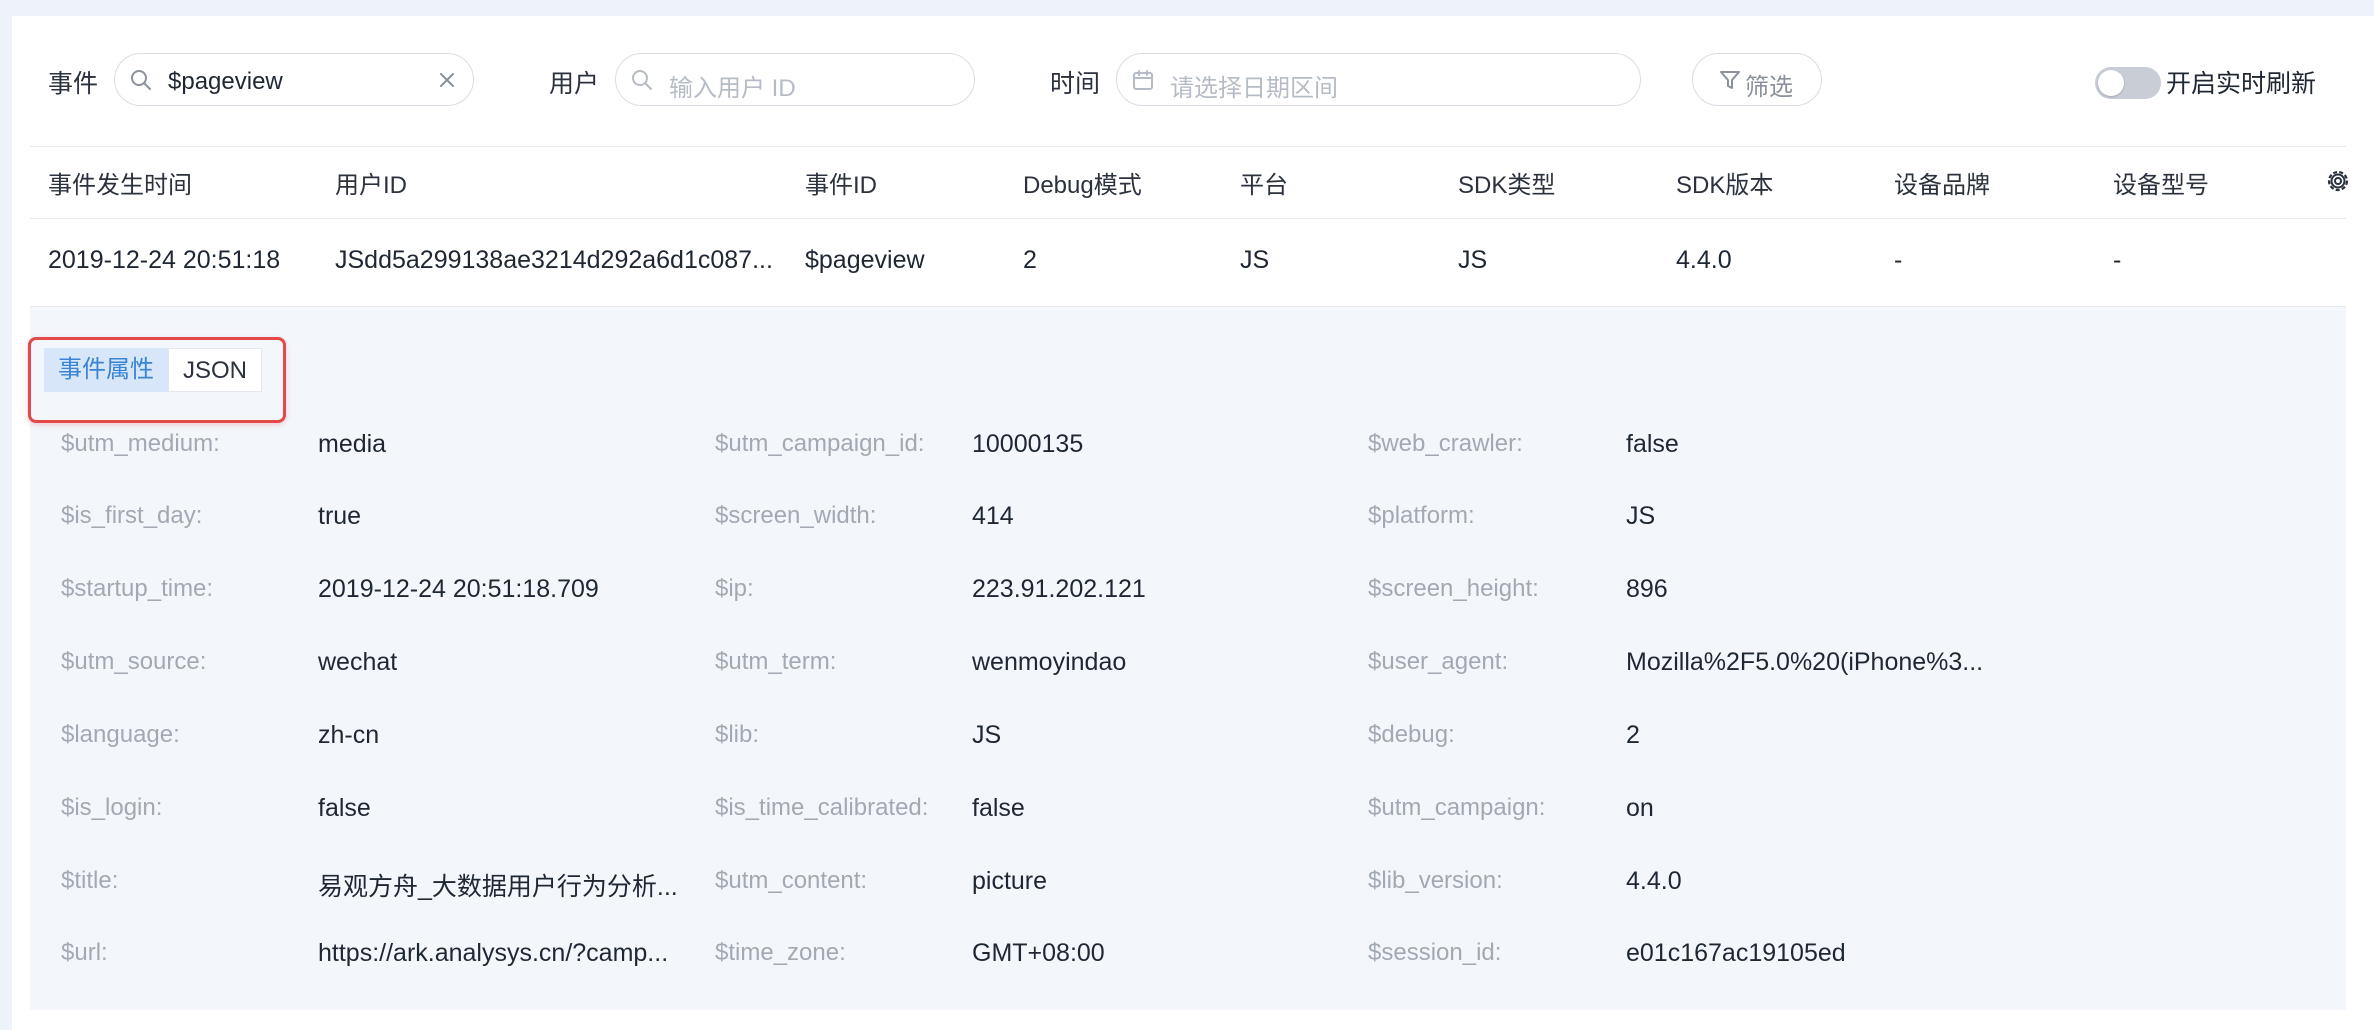  What do you see at coordinates (1704, 260) in the screenshot?
I see `table-cell: 4.4.0` at bounding box center [1704, 260].